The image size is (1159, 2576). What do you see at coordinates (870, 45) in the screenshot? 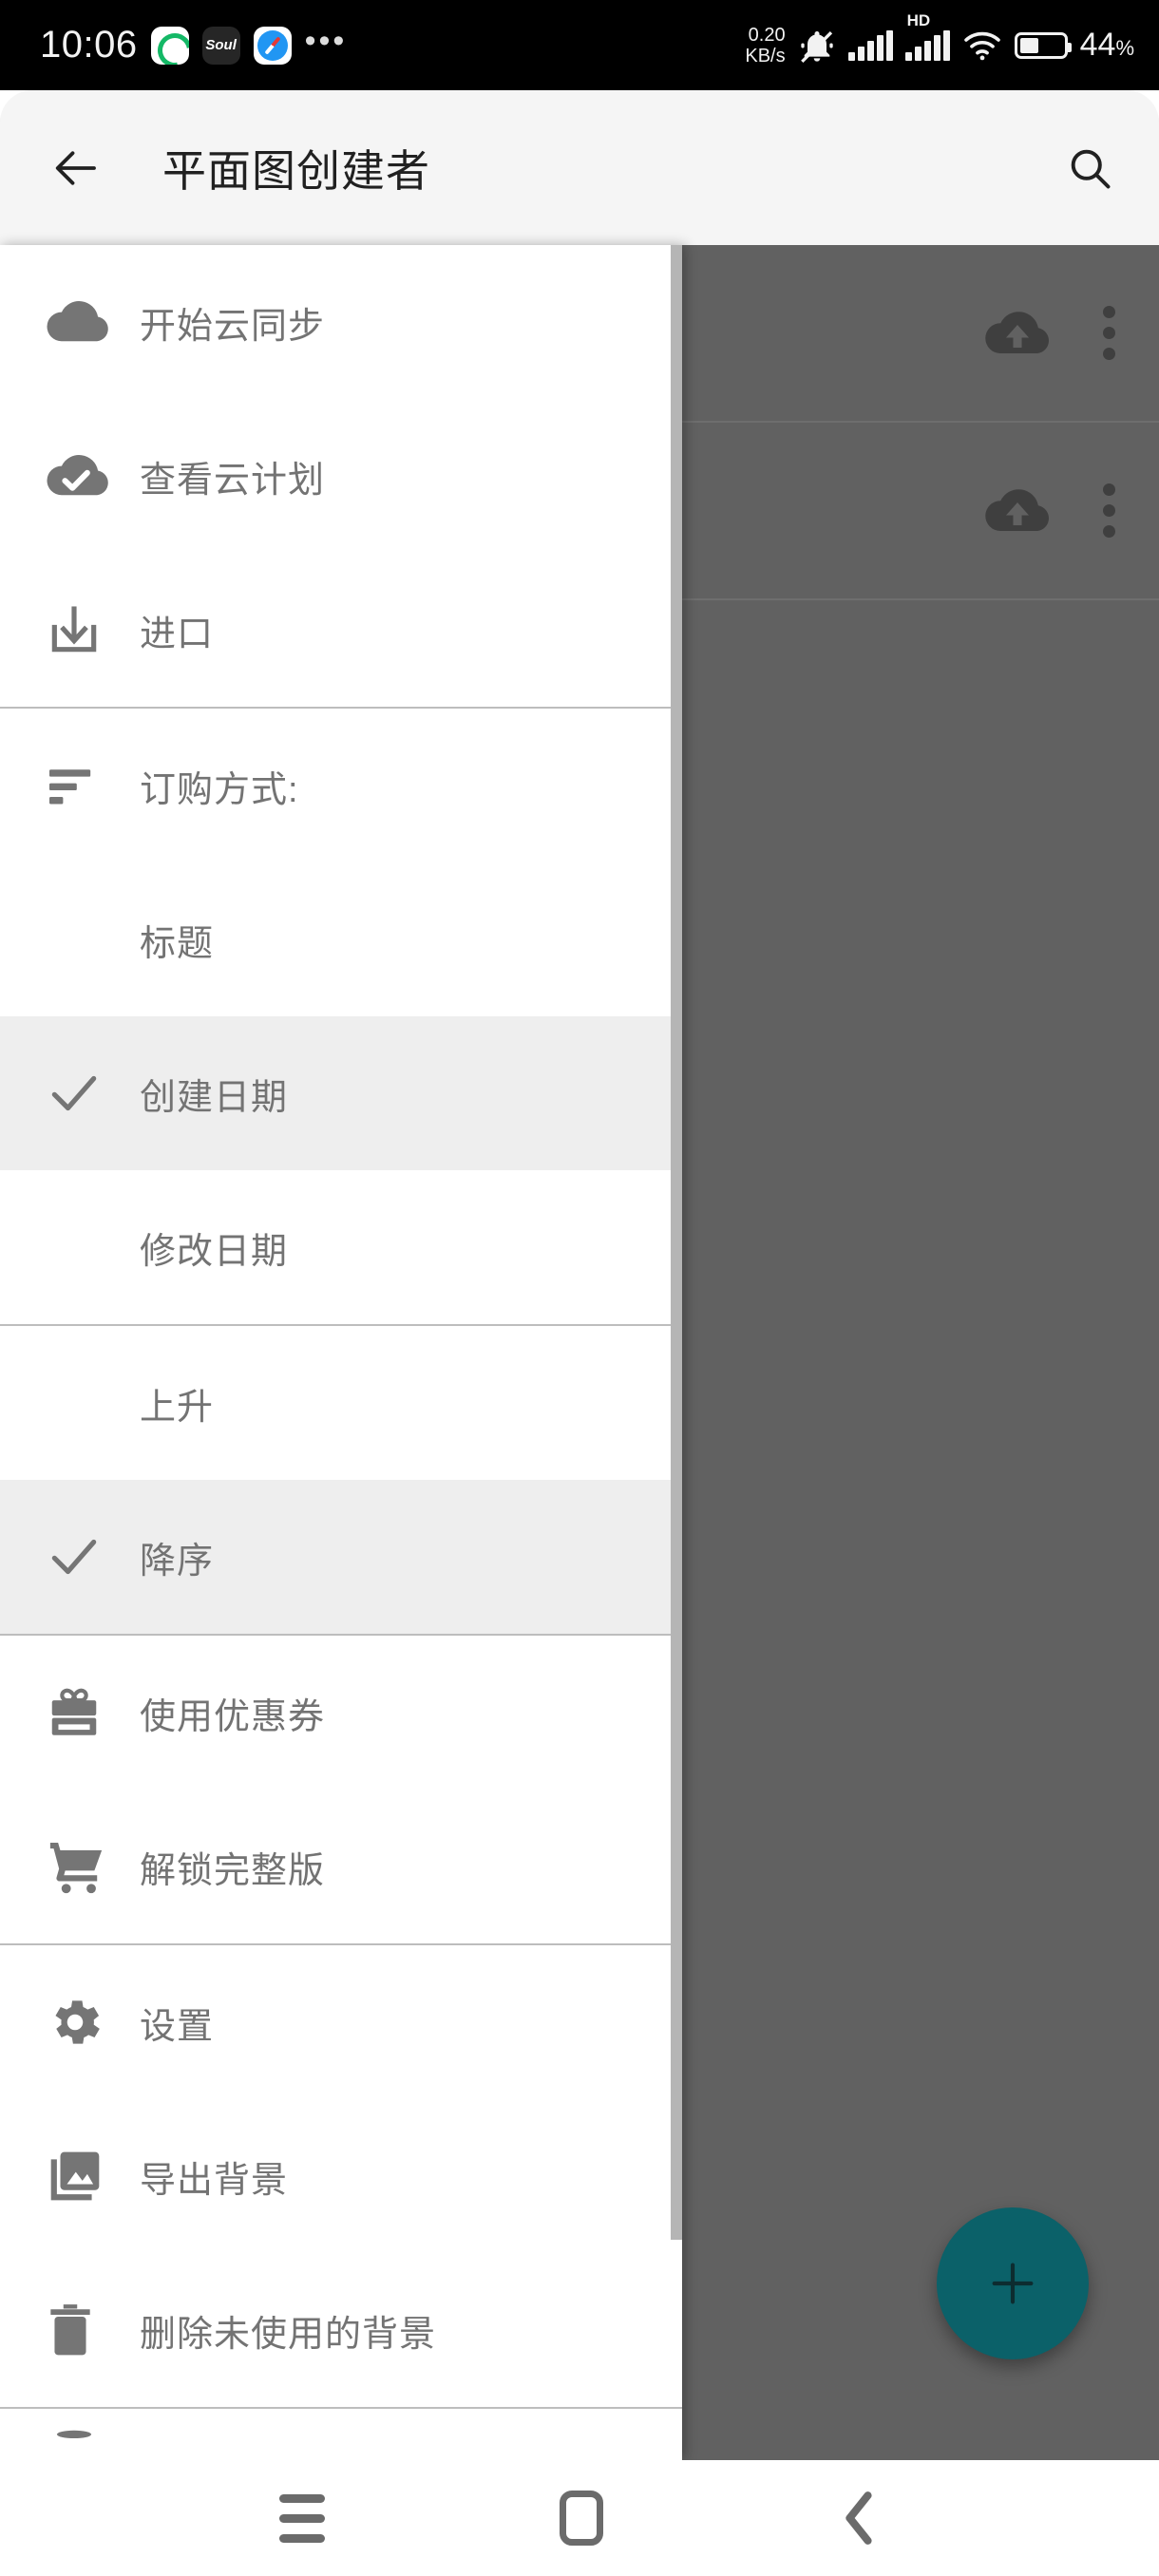
I see `signal-bars-icon` at bounding box center [870, 45].